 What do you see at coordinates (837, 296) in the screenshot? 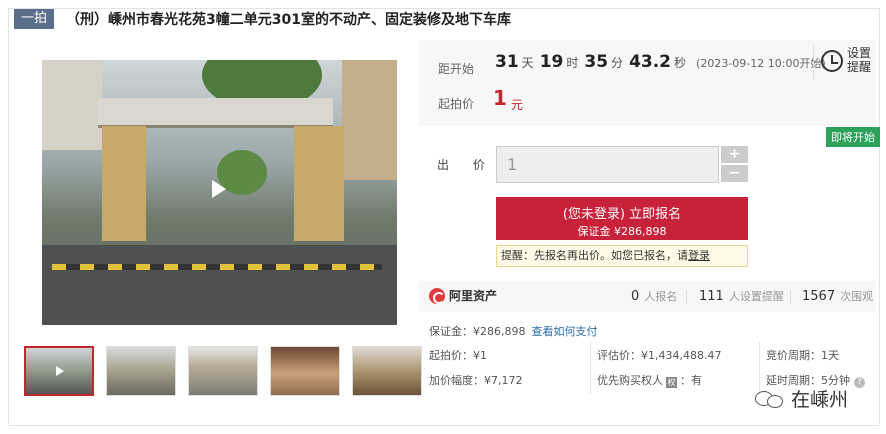
I see `view-count: 1567 次围观` at bounding box center [837, 296].